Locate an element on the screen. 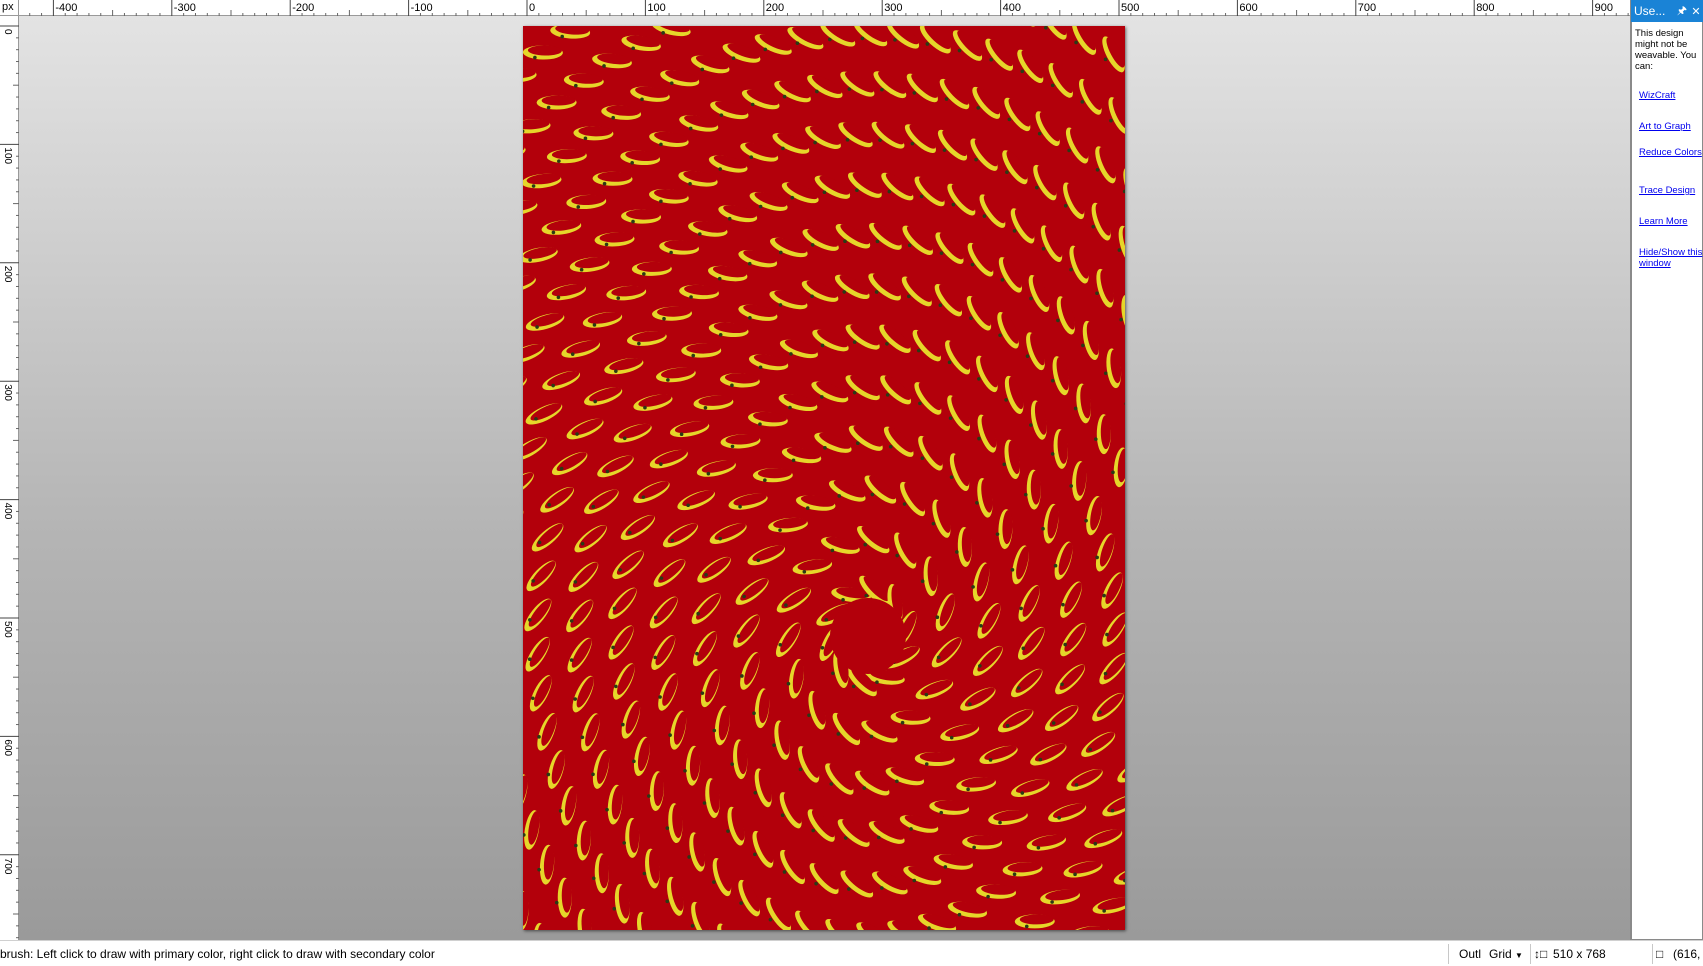  reduce-colors-link: Reduce Colors is located at coordinates (1671, 152).